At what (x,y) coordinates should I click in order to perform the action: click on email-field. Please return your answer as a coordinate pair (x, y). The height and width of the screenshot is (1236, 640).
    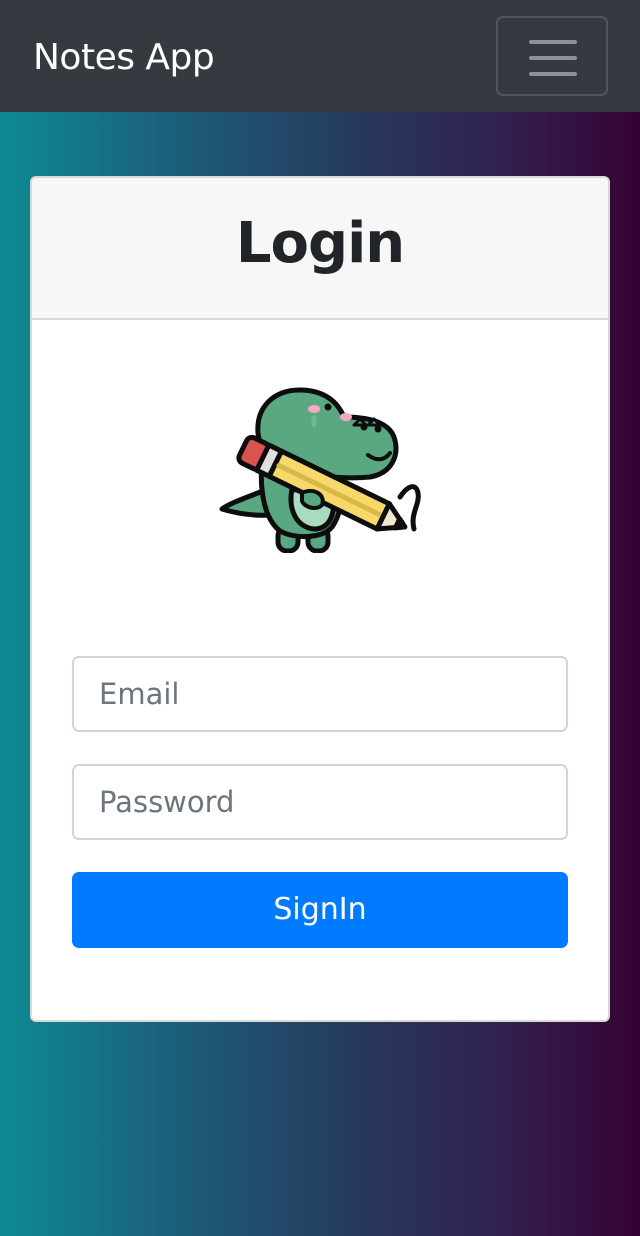
    Looking at the image, I should click on (320, 694).